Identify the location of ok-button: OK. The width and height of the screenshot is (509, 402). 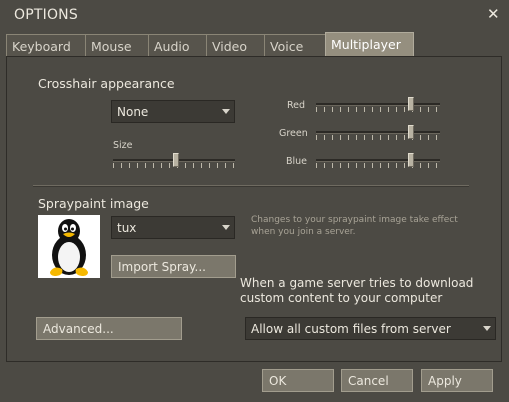
(298, 380).